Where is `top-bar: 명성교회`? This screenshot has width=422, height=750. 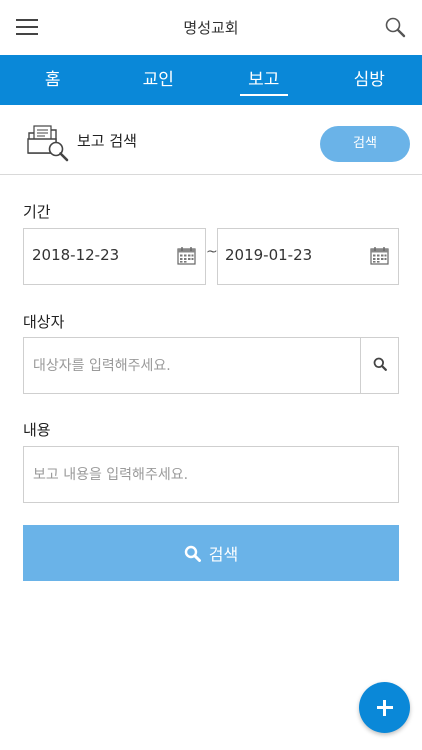
top-bar: 명성교회 is located at coordinates (211, 27).